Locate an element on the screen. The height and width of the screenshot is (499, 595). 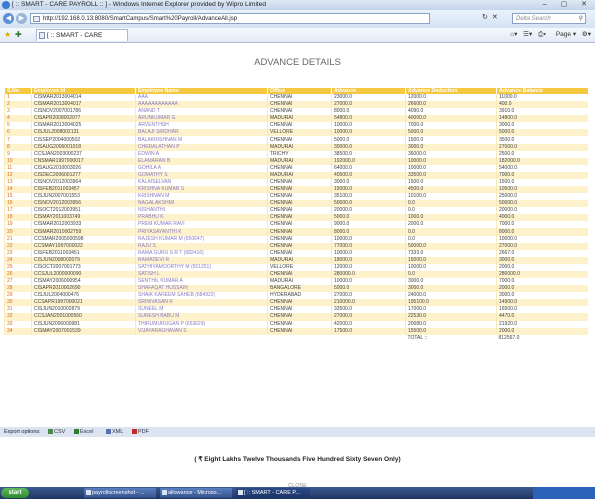
export-excel-link: Excel is located at coordinates (83, 432).